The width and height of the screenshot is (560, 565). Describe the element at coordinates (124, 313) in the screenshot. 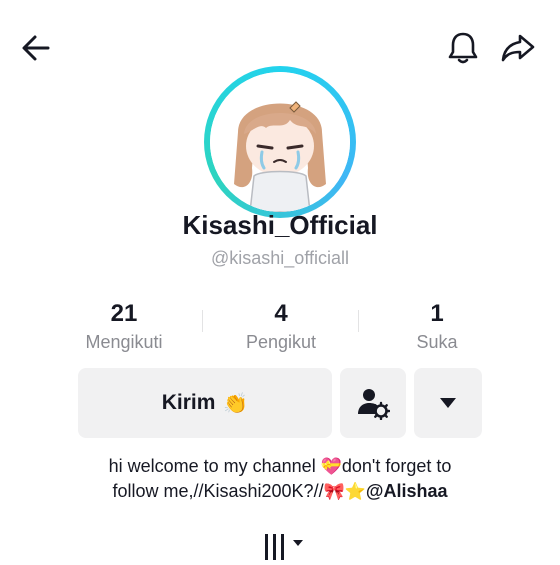

I see `stat-following-count: 21` at that location.